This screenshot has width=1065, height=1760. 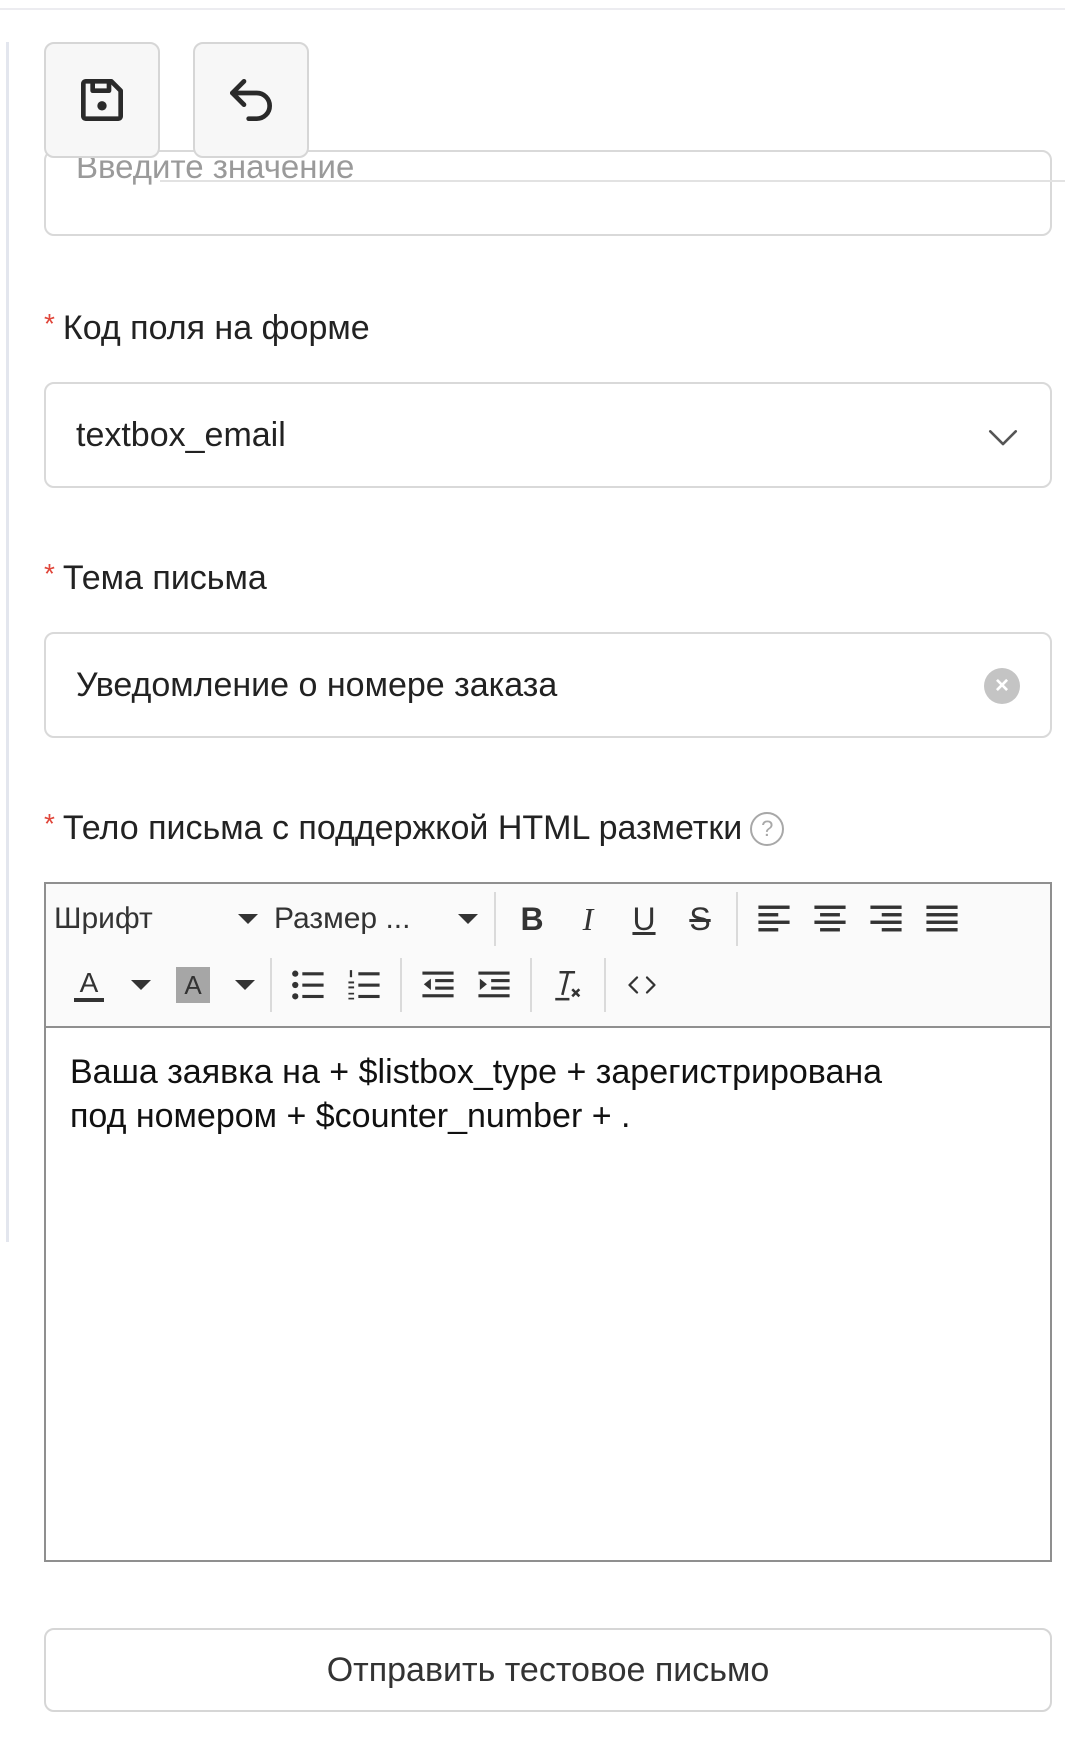 I want to click on align-right-button, so click(x=886, y=919).